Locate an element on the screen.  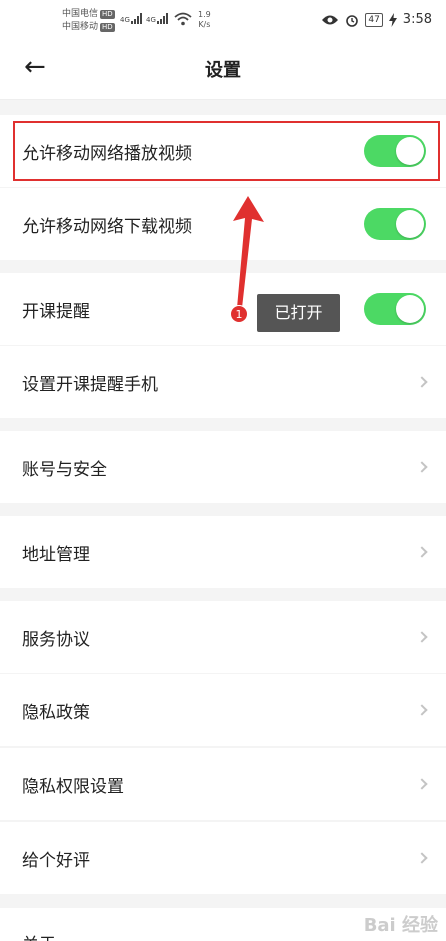
alarm-icon is located at coordinates (352, 20).